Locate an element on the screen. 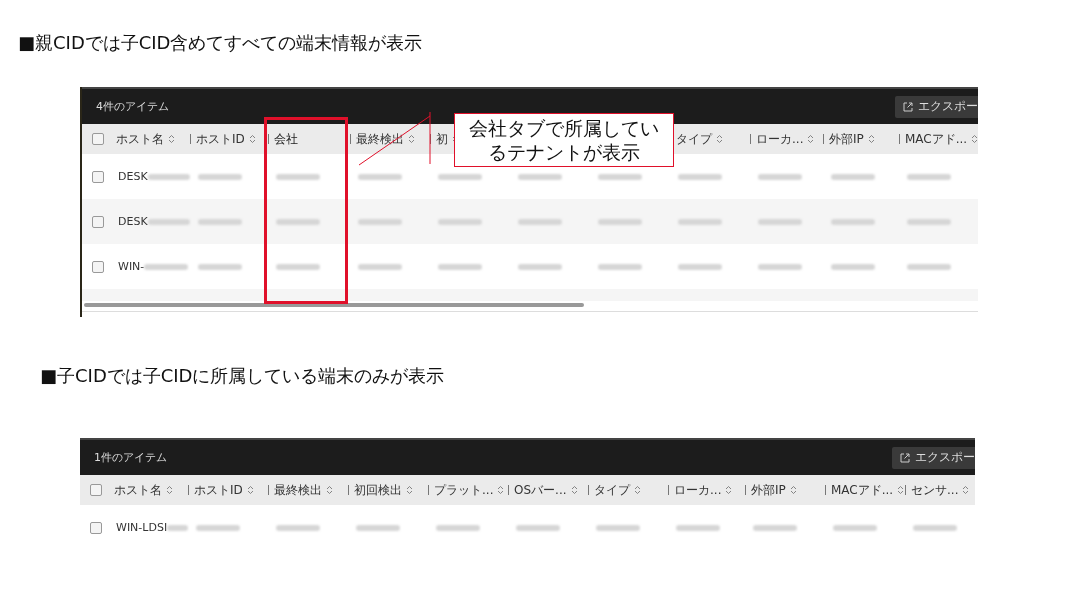 This screenshot has height=605, width=1086. column-header: 会社 is located at coordinates (286, 139).